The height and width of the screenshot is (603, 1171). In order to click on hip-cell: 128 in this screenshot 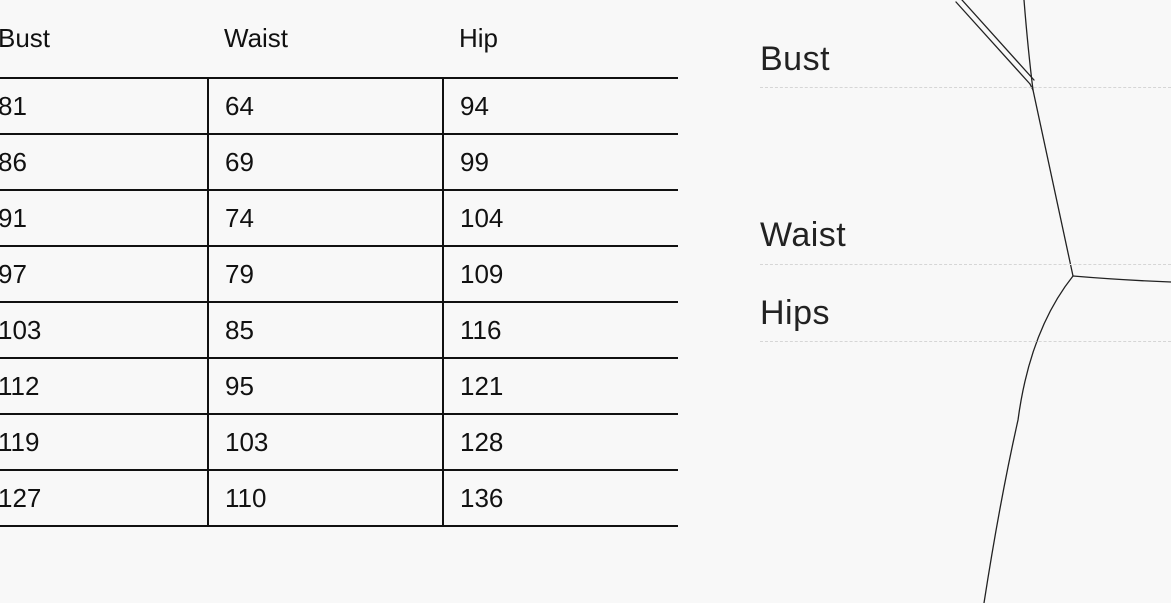, I will do `click(560, 442)`.